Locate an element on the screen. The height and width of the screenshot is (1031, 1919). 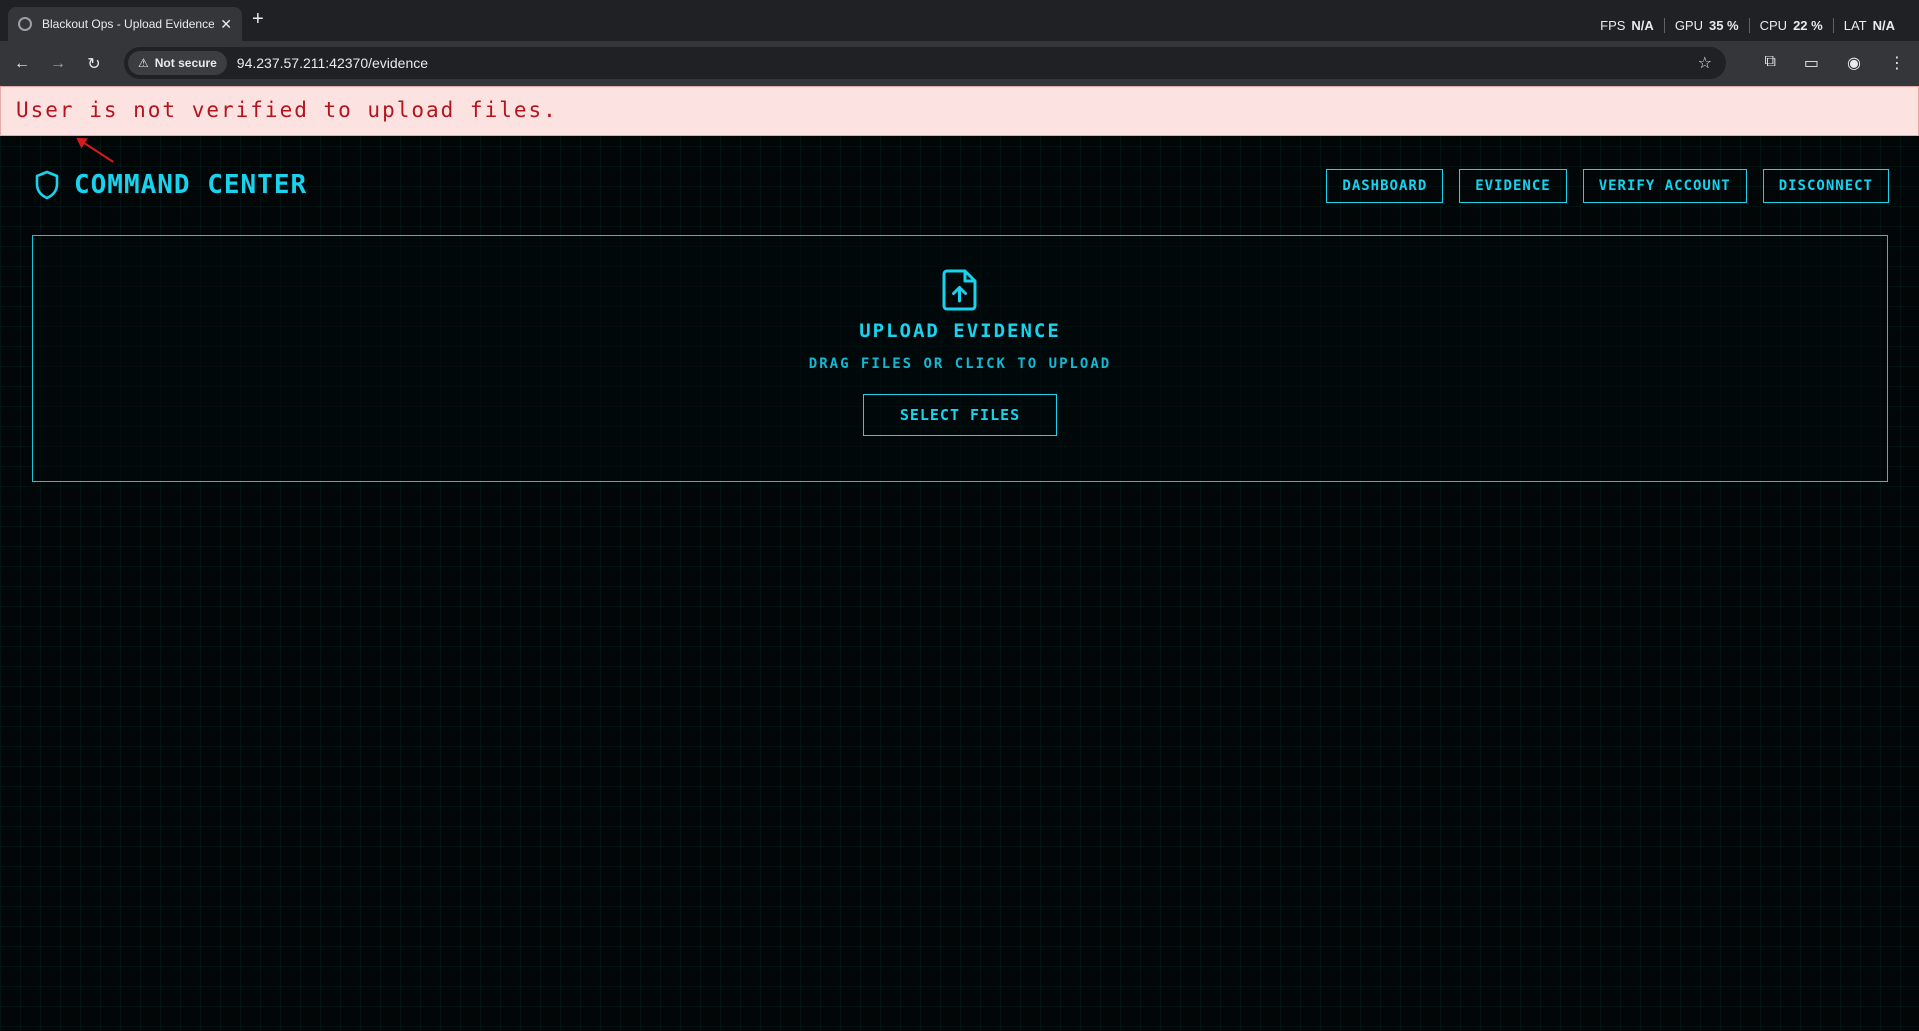
perf-cpu: CPU 22 % is located at coordinates (1790, 25).